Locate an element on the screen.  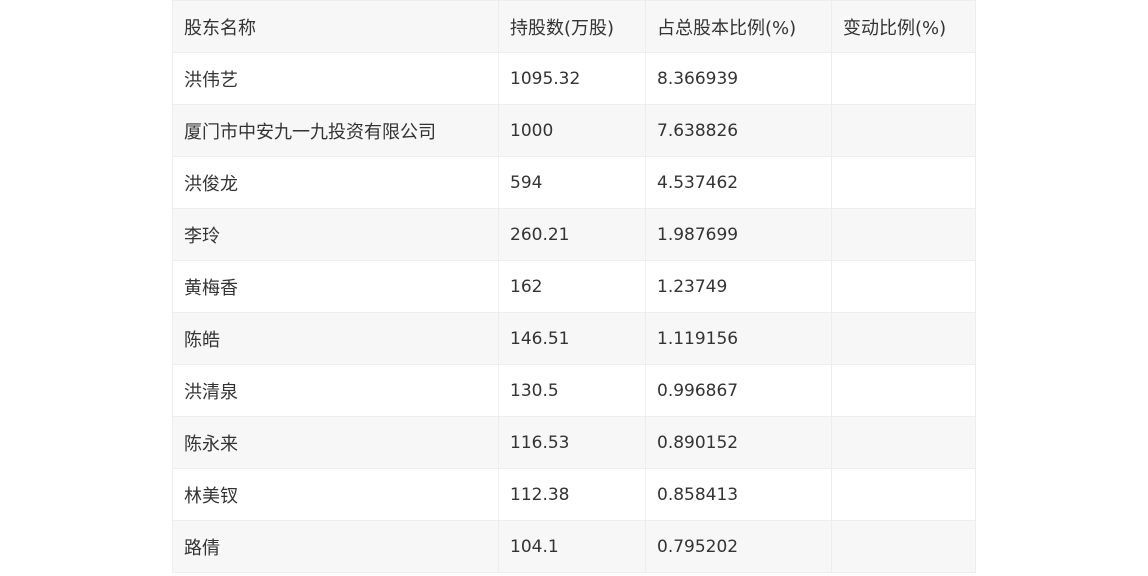
cell-shares: 594 is located at coordinates (572, 182).